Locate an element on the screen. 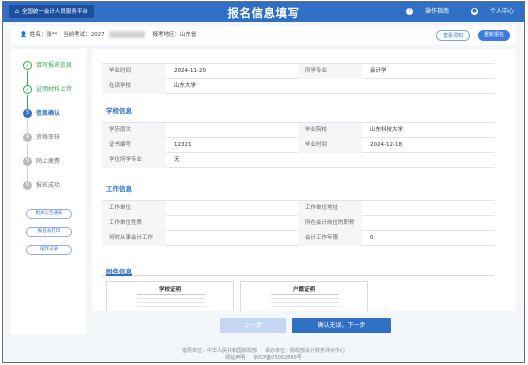  table-row: 证书编号 12321 毕业时间 2024-12-18 is located at coordinates (298, 145).